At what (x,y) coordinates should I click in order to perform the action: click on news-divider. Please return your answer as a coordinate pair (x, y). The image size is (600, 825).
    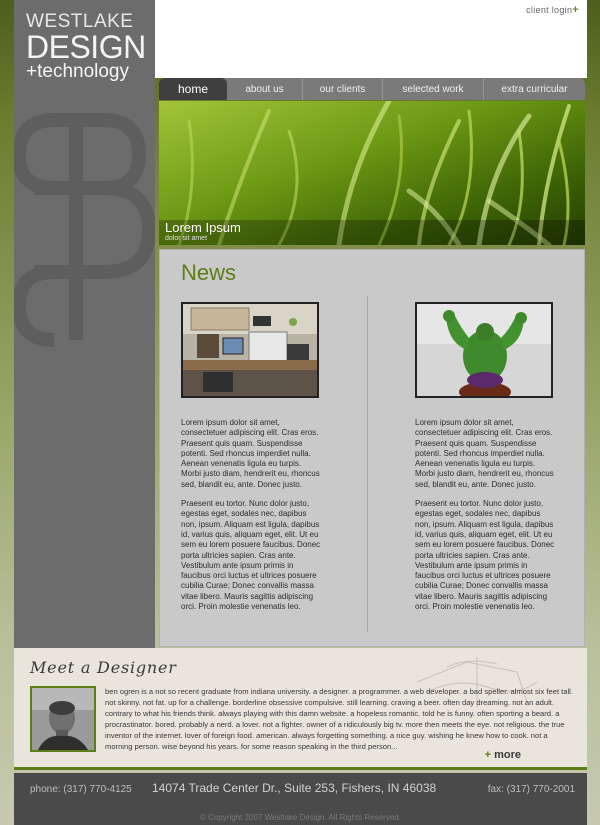
    Looking at the image, I should click on (367, 464).